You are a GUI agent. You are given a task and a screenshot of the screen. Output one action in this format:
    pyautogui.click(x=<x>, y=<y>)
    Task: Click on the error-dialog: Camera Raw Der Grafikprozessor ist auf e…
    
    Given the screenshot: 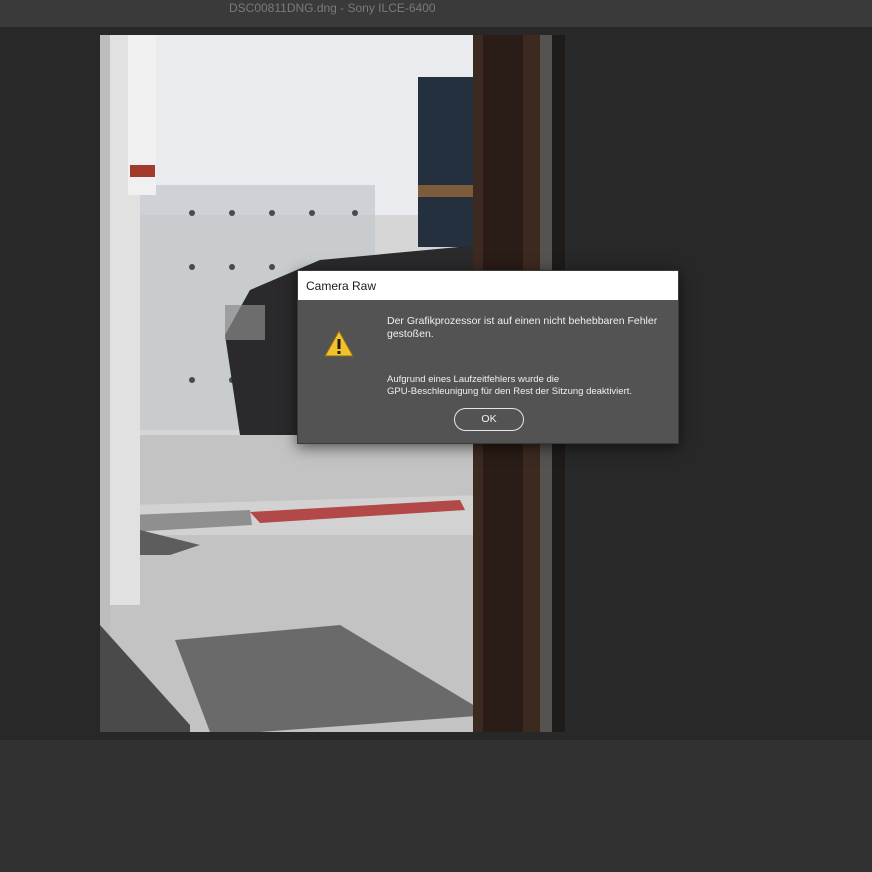 What is the action you would take?
    pyautogui.click(x=488, y=357)
    